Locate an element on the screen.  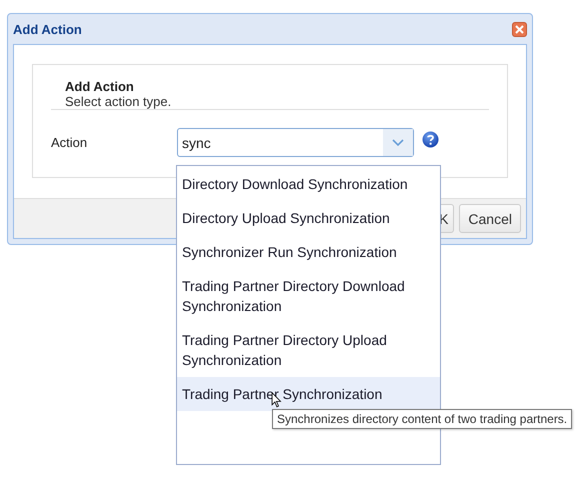
help-icon is located at coordinates (430, 139).